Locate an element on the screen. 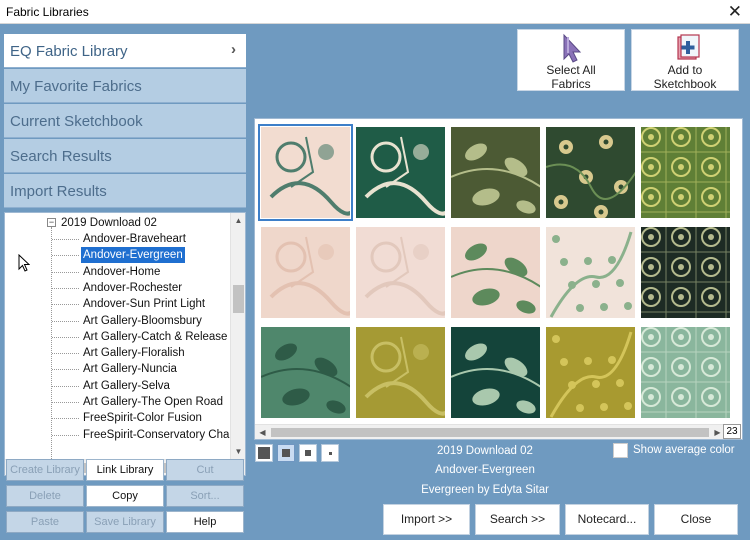 Image resolution: width=750 pixels, height=540 pixels. select-all-fabrics-button: Select All Fabrics is located at coordinates (571, 60).